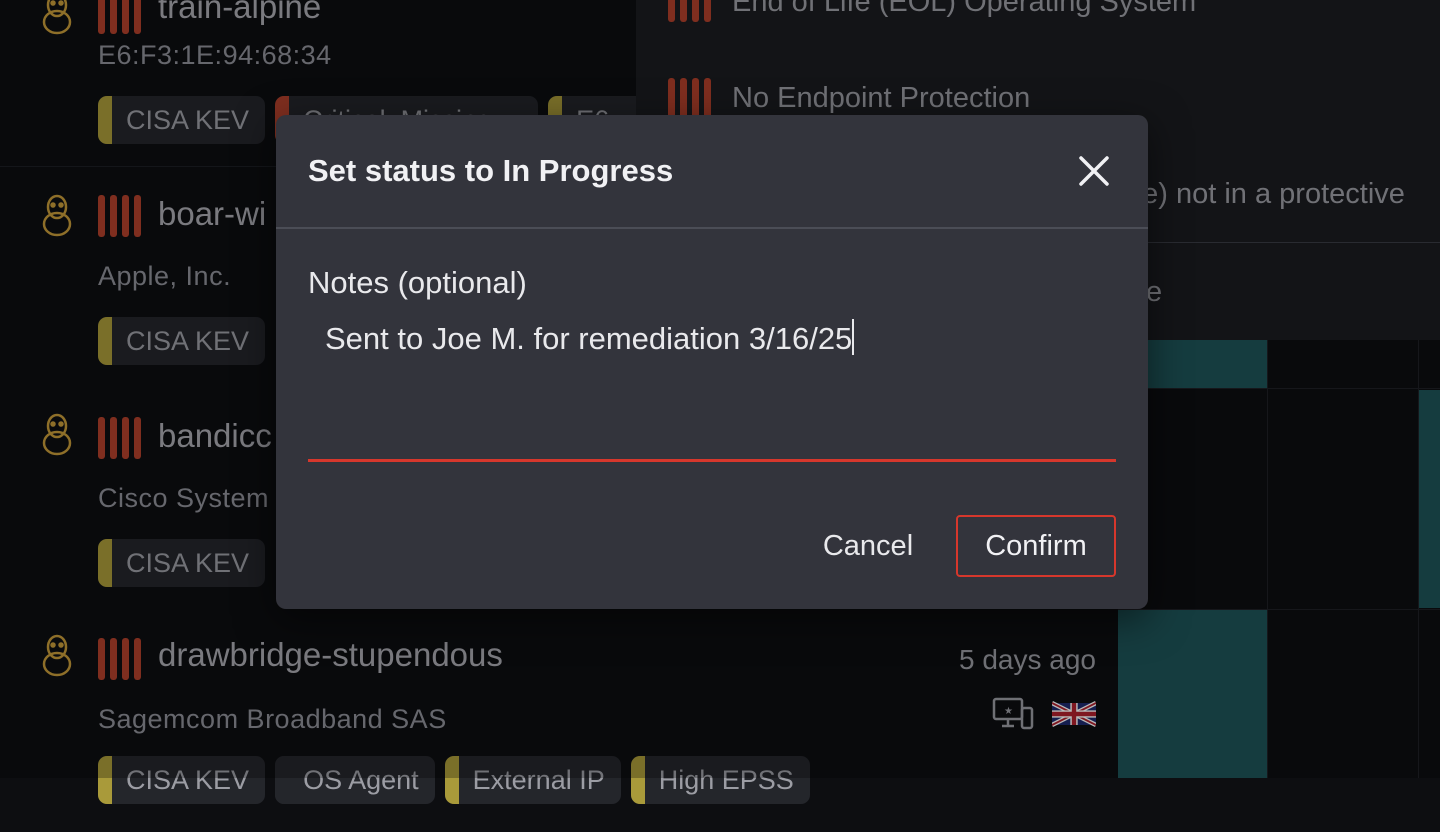 This screenshot has height=832, width=1440. Describe the element at coordinates (589, 338) in the screenshot. I see `notes-text: Sent to Joe M. for remediation 3/16/25` at that location.